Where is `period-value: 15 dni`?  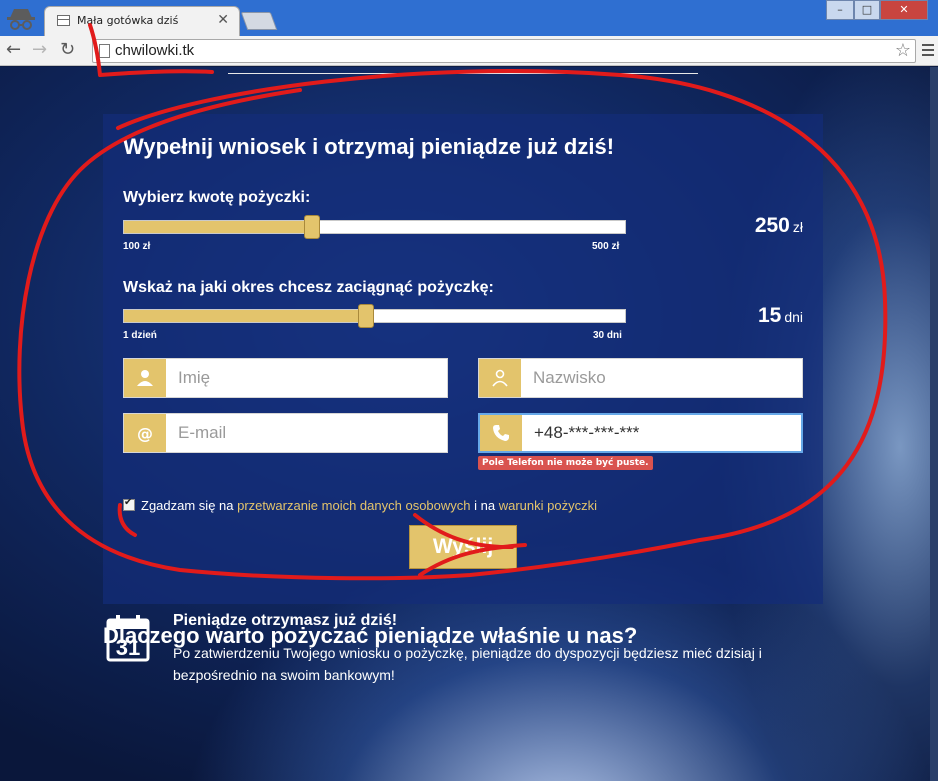 period-value: 15 dni is located at coordinates (780, 316).